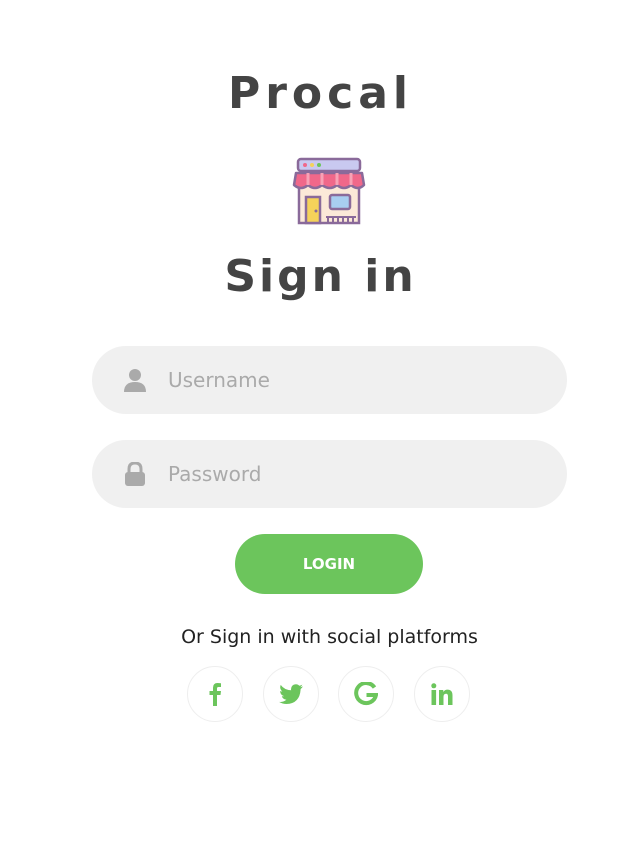 This screenshot has width=641, height=847. What do you see at coordinates (329, 564) in the screenshot?
I see `login-button: LOGIN` at bounding box center [329, 564].